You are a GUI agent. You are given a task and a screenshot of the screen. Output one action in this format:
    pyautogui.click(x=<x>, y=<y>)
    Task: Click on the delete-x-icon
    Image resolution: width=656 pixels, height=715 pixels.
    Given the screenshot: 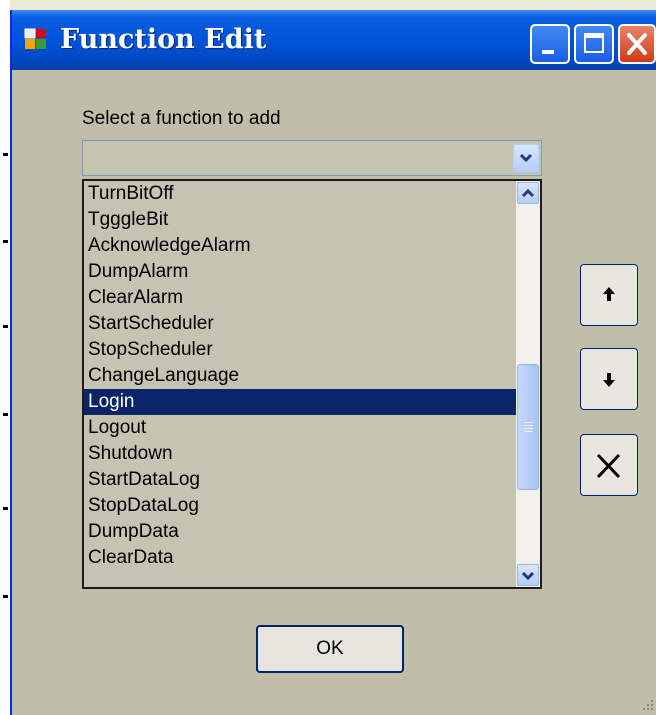 What is the action you would take?
    pyautogui.click(x=608, y=466)
    